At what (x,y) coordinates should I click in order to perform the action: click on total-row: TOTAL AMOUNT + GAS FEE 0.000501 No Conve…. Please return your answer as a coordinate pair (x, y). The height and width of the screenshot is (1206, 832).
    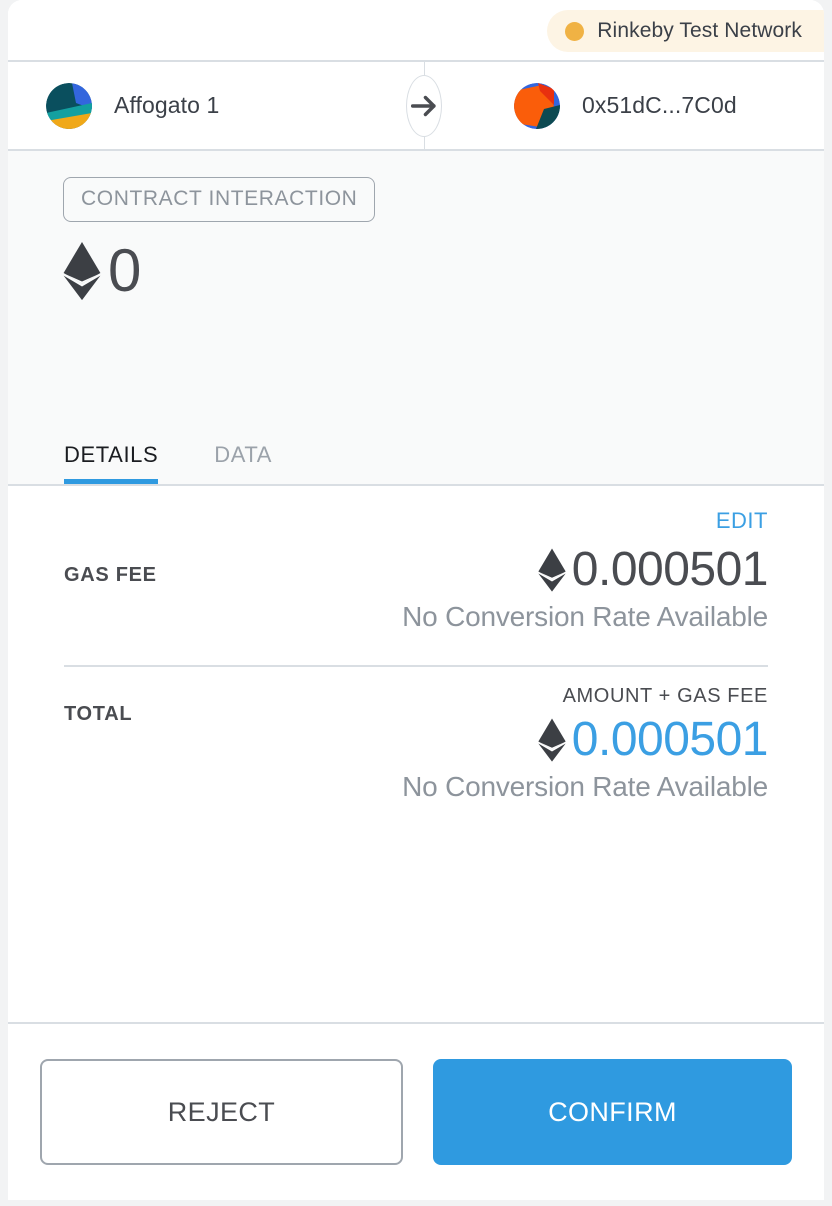
    Looking at the image, I should click on (416, 735).